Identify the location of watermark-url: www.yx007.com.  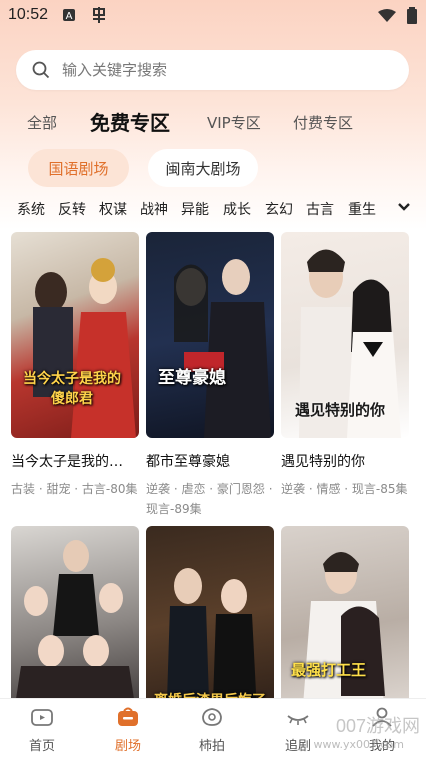
(358, 744).